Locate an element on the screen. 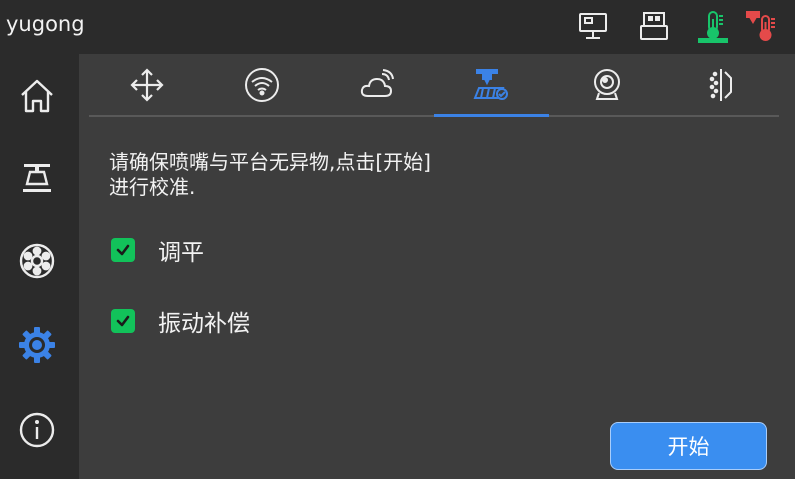  app-title: yugong is located at coordinates (45, 24).